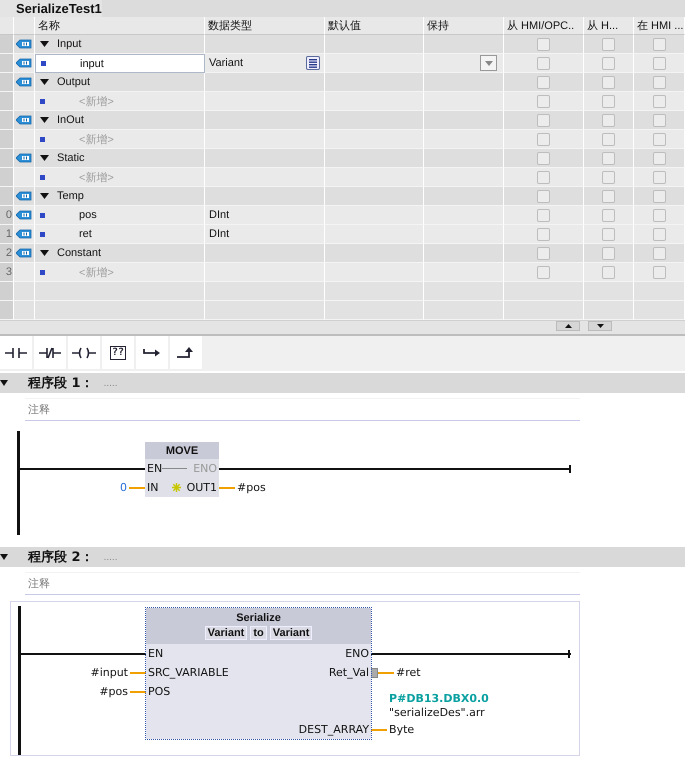 This screenshot has height=758, width=685. I want to click on coil-icon, so click(84, 352).